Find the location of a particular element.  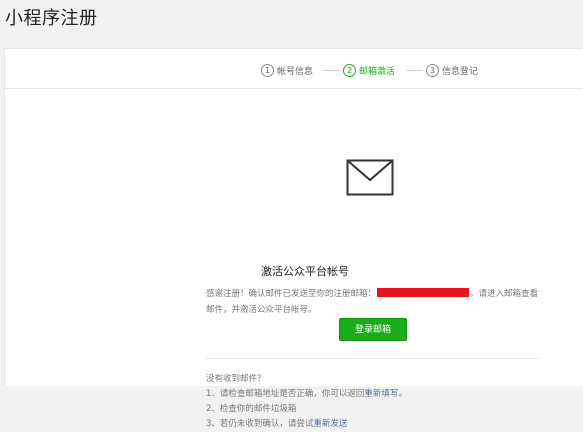

step-label-account-info: 帐号信息 is located at coordinates (295, 71).